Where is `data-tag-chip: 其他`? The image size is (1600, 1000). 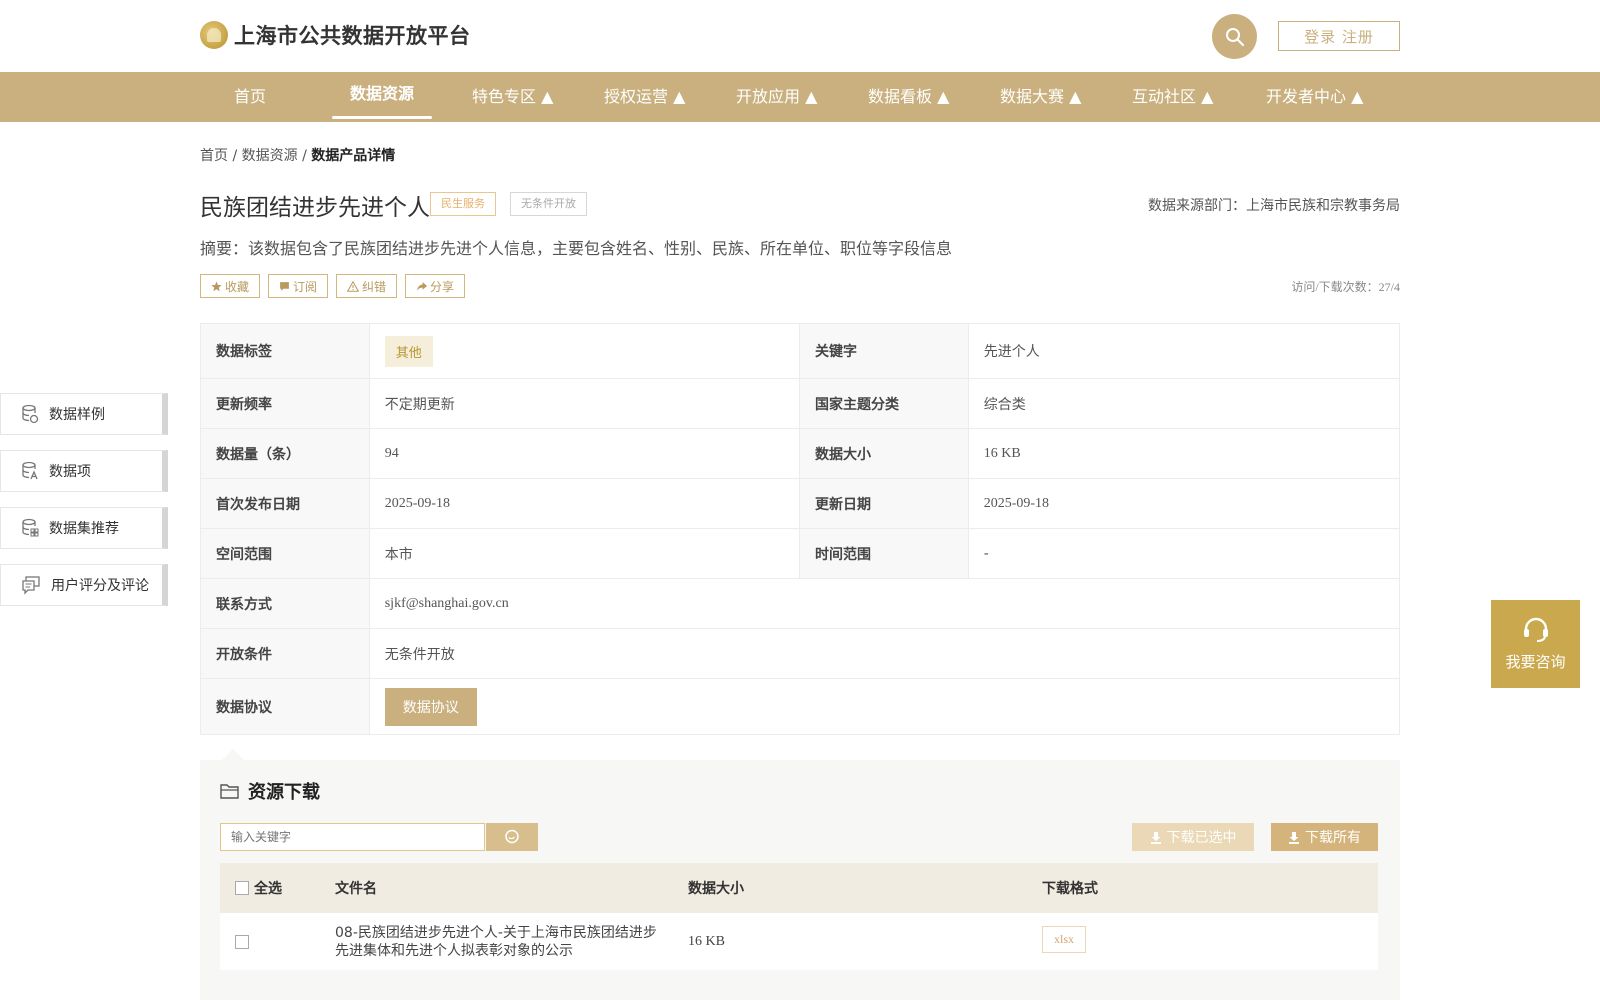
data-tag-chip: 其他 is located at coordinates (408, 351).